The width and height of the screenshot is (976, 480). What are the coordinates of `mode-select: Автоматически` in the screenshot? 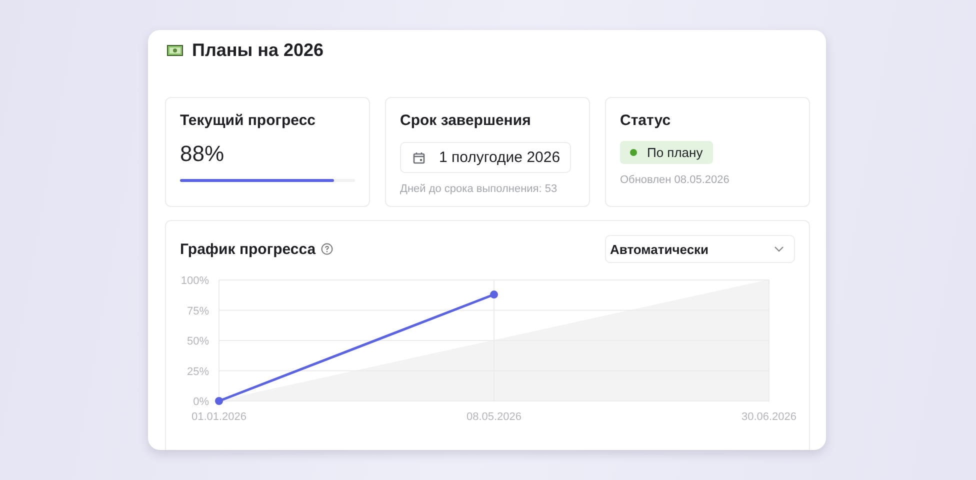 It's located at (700, 249).